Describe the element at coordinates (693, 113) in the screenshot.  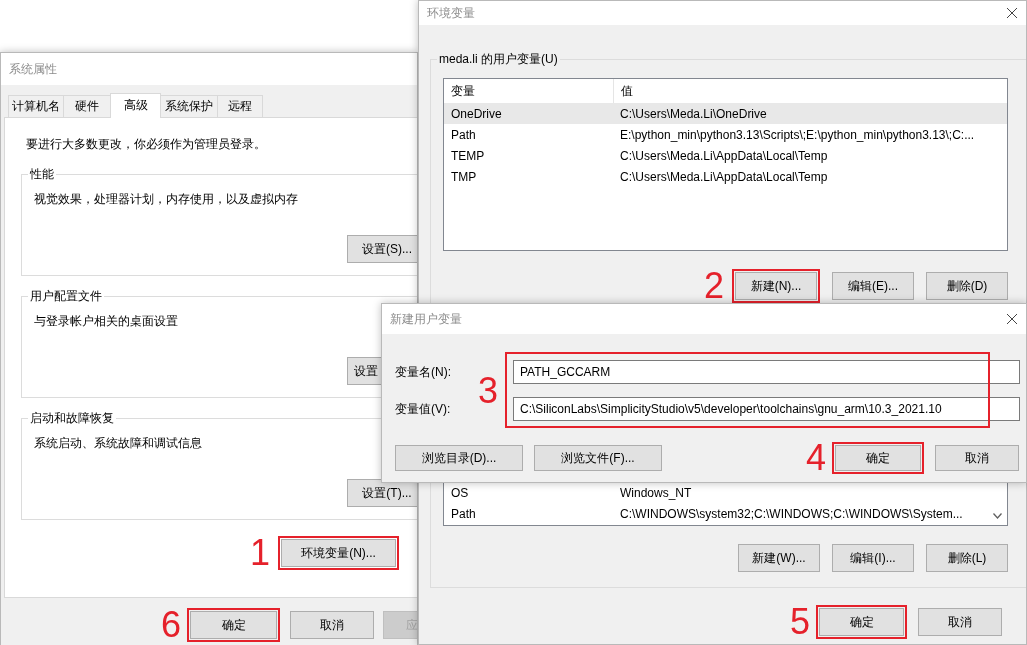
I see `table-cell-text: C:\Users\Meda.Li\OneDrive` at that location.